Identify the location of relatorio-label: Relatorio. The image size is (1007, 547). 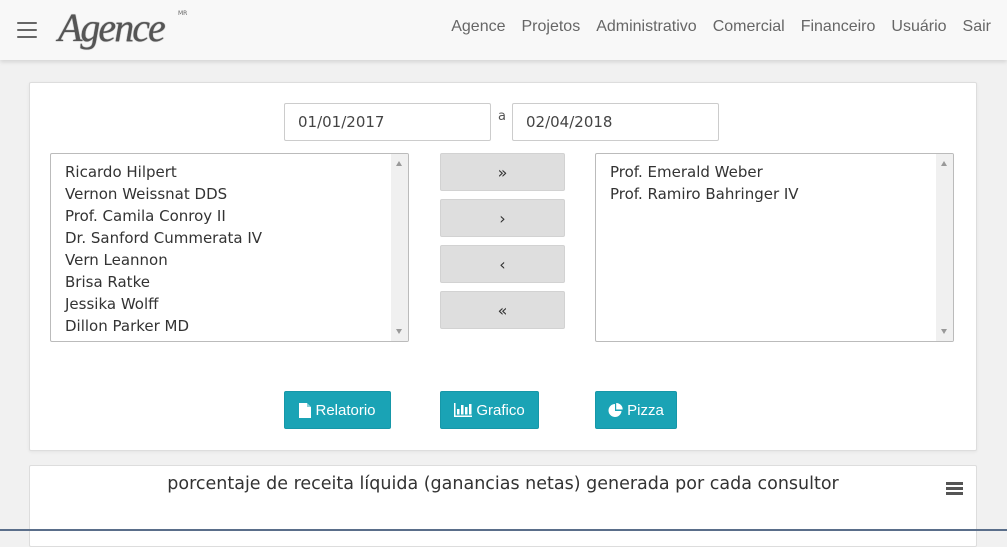
(345, 410).